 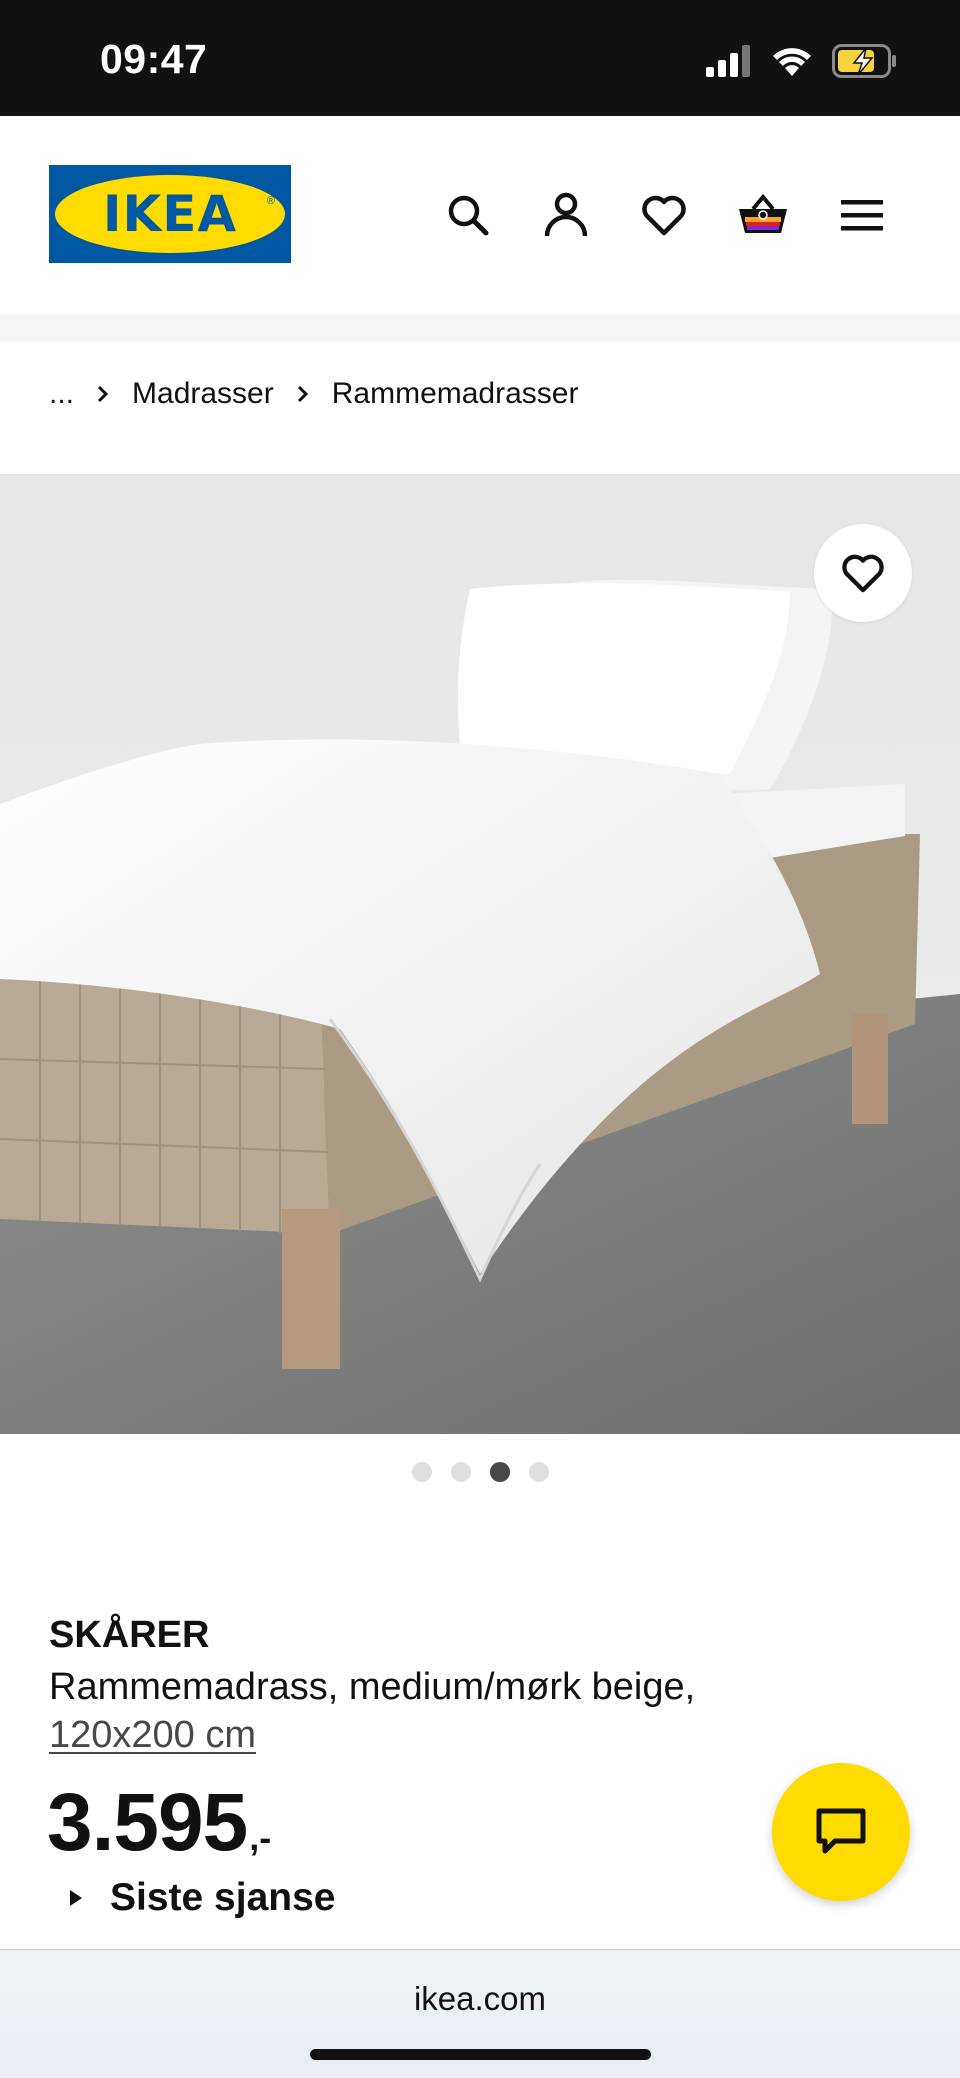 What do you see at coordinates (480, 58) in the screenshot?
I see `status-bar: 09:47` at bounding box center [480, 58].